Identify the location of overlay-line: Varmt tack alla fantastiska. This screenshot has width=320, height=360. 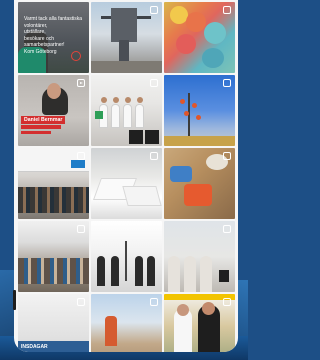
(53, 19).